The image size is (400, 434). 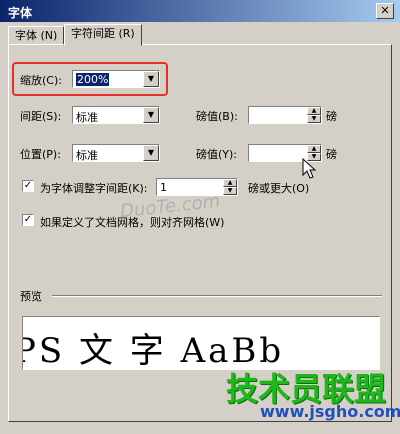 I want to click on position-by-label: 磅值(Y):, so click(x=217, y=154).